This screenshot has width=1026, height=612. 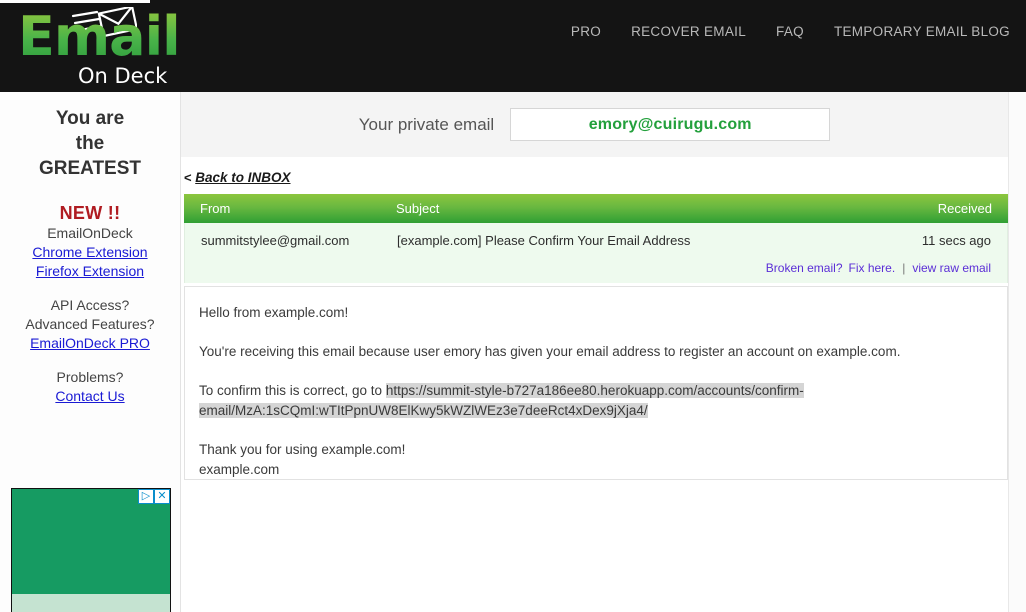 What do you see at coordinates (90, 168) in the screenshot?
I see `greatest-line-3: GREATEST` at bounding box center [90, 168].